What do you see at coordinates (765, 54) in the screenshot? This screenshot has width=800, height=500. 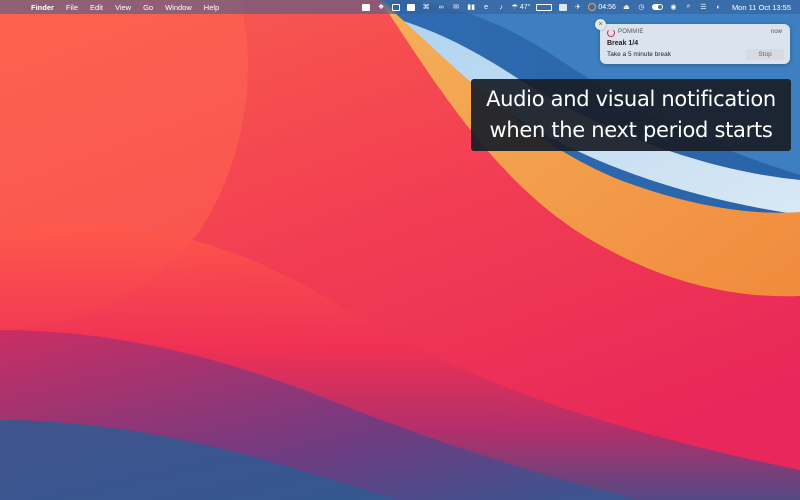 I see `stop-button: Stop` at bounding box center [765, 54].